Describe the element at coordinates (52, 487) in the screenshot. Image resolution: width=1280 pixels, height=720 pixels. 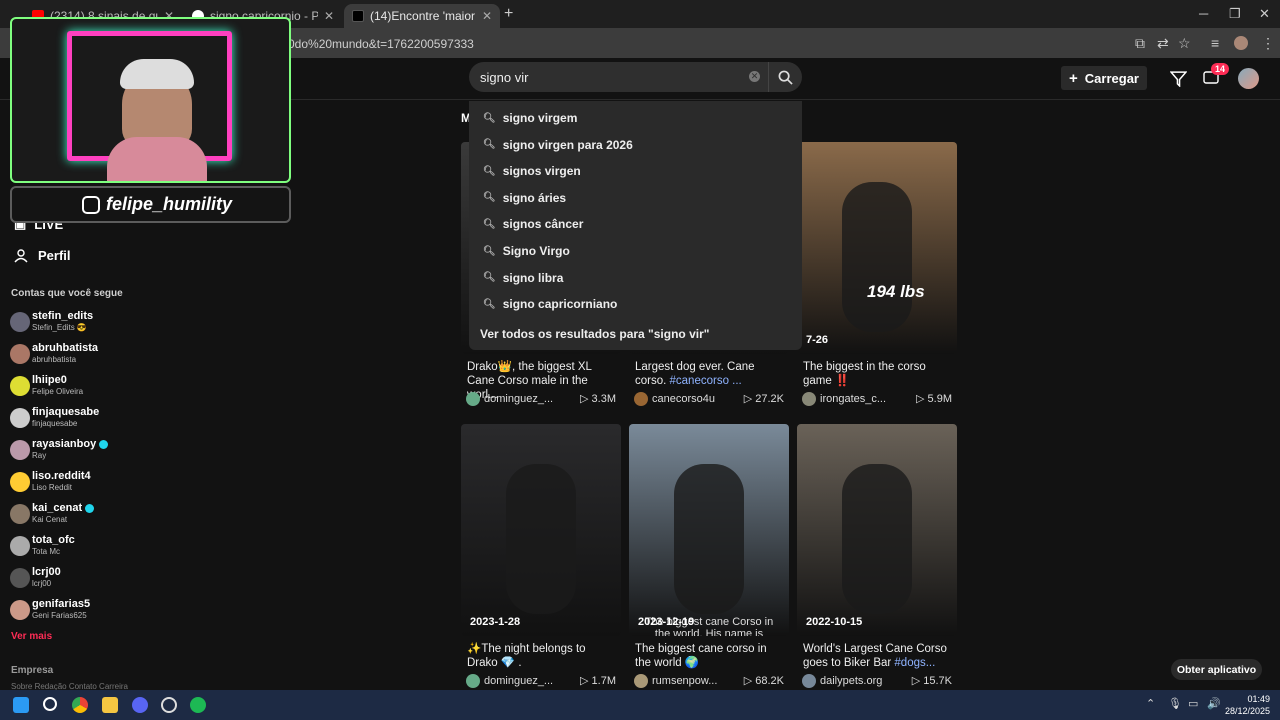
I see `account-name: Liso Reddit` at that location.